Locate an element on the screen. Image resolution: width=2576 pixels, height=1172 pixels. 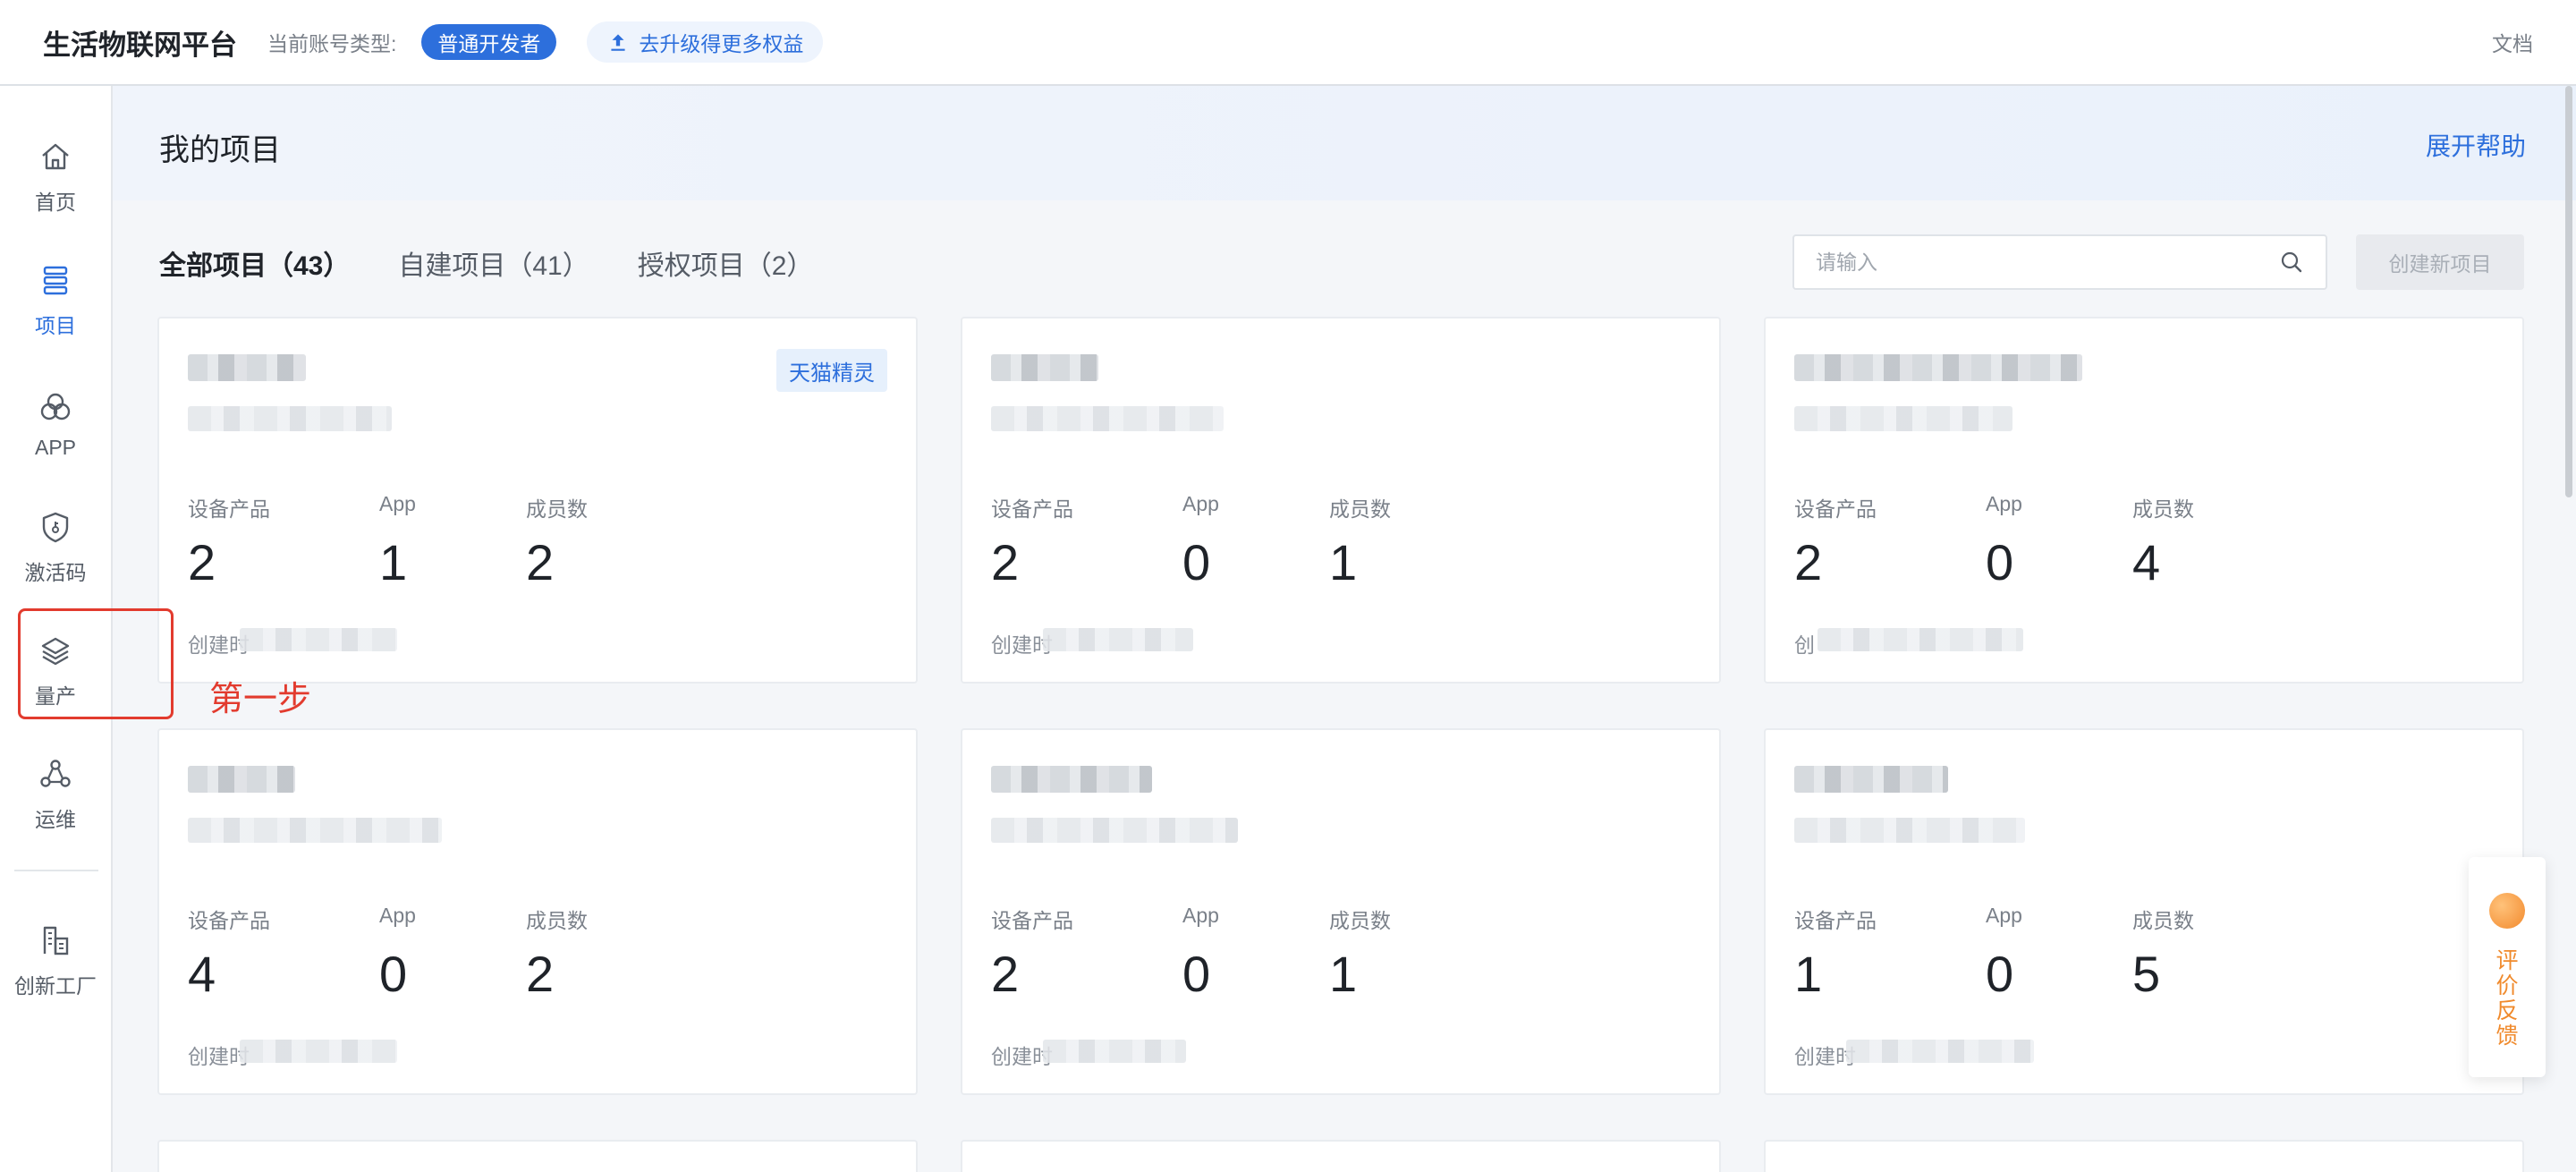
page-scrollbar is located at coordinates (2568, 292).